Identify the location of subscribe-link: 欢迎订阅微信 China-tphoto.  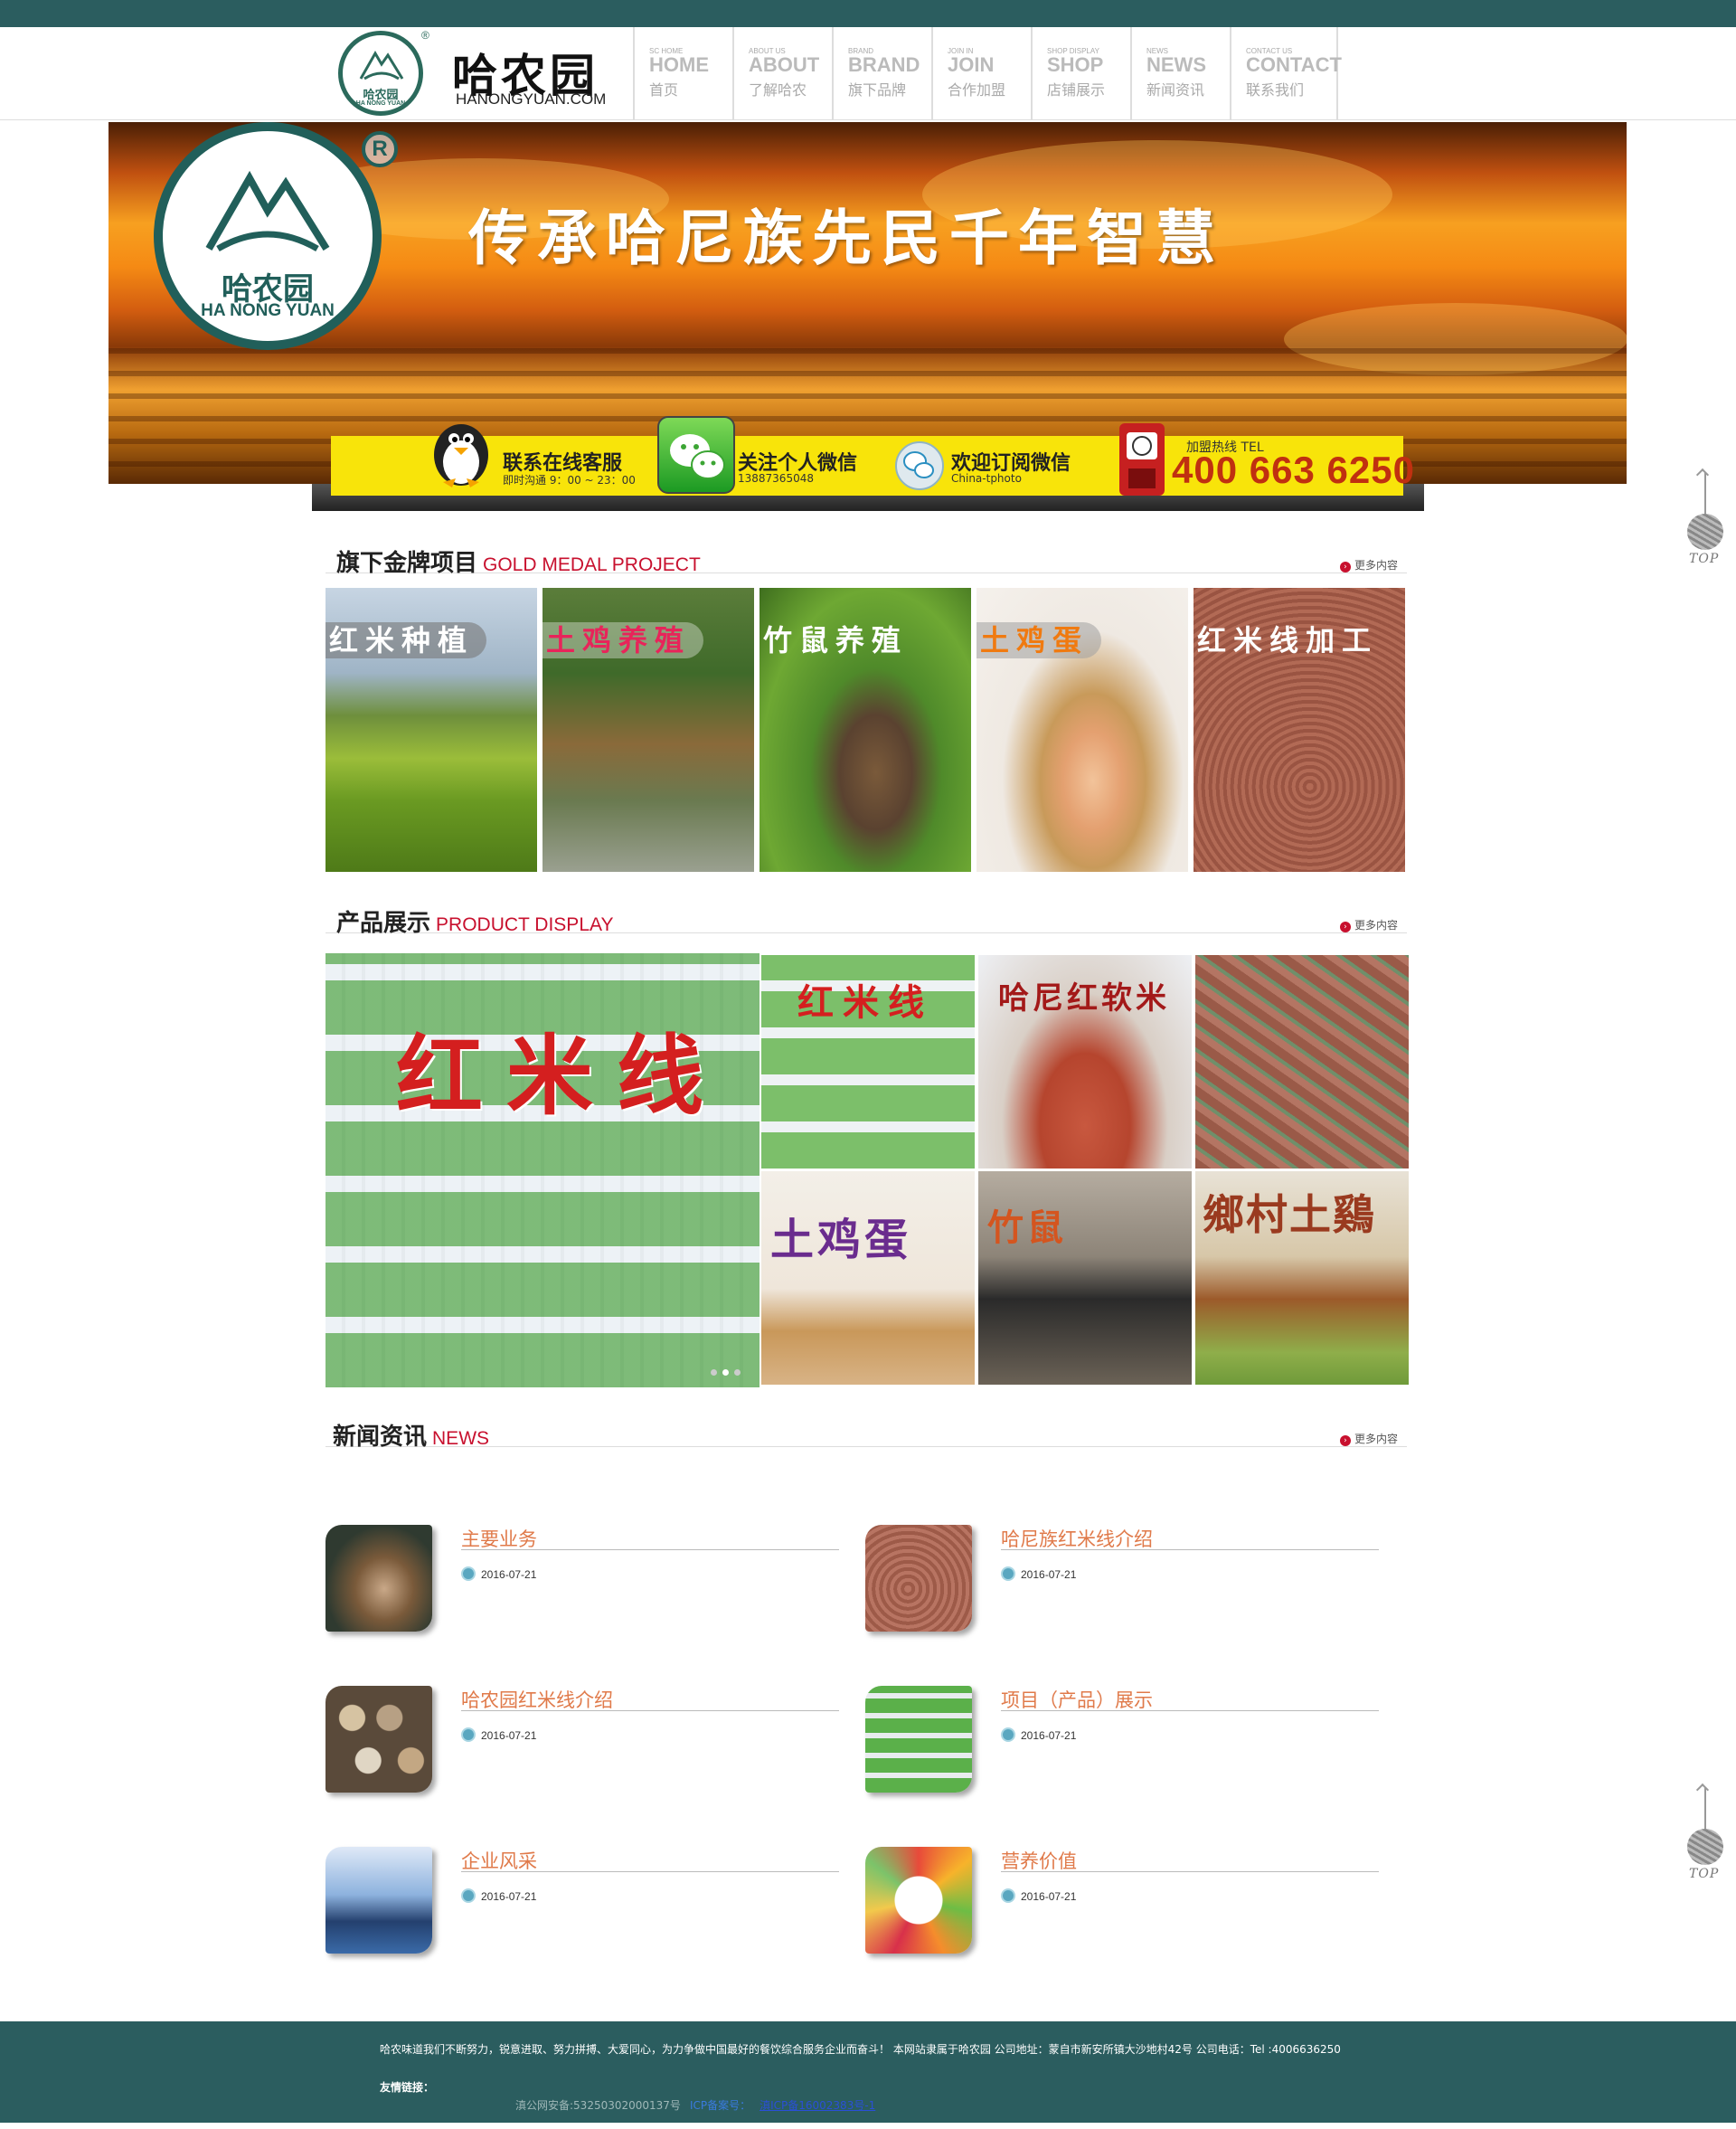
(1041, 466).